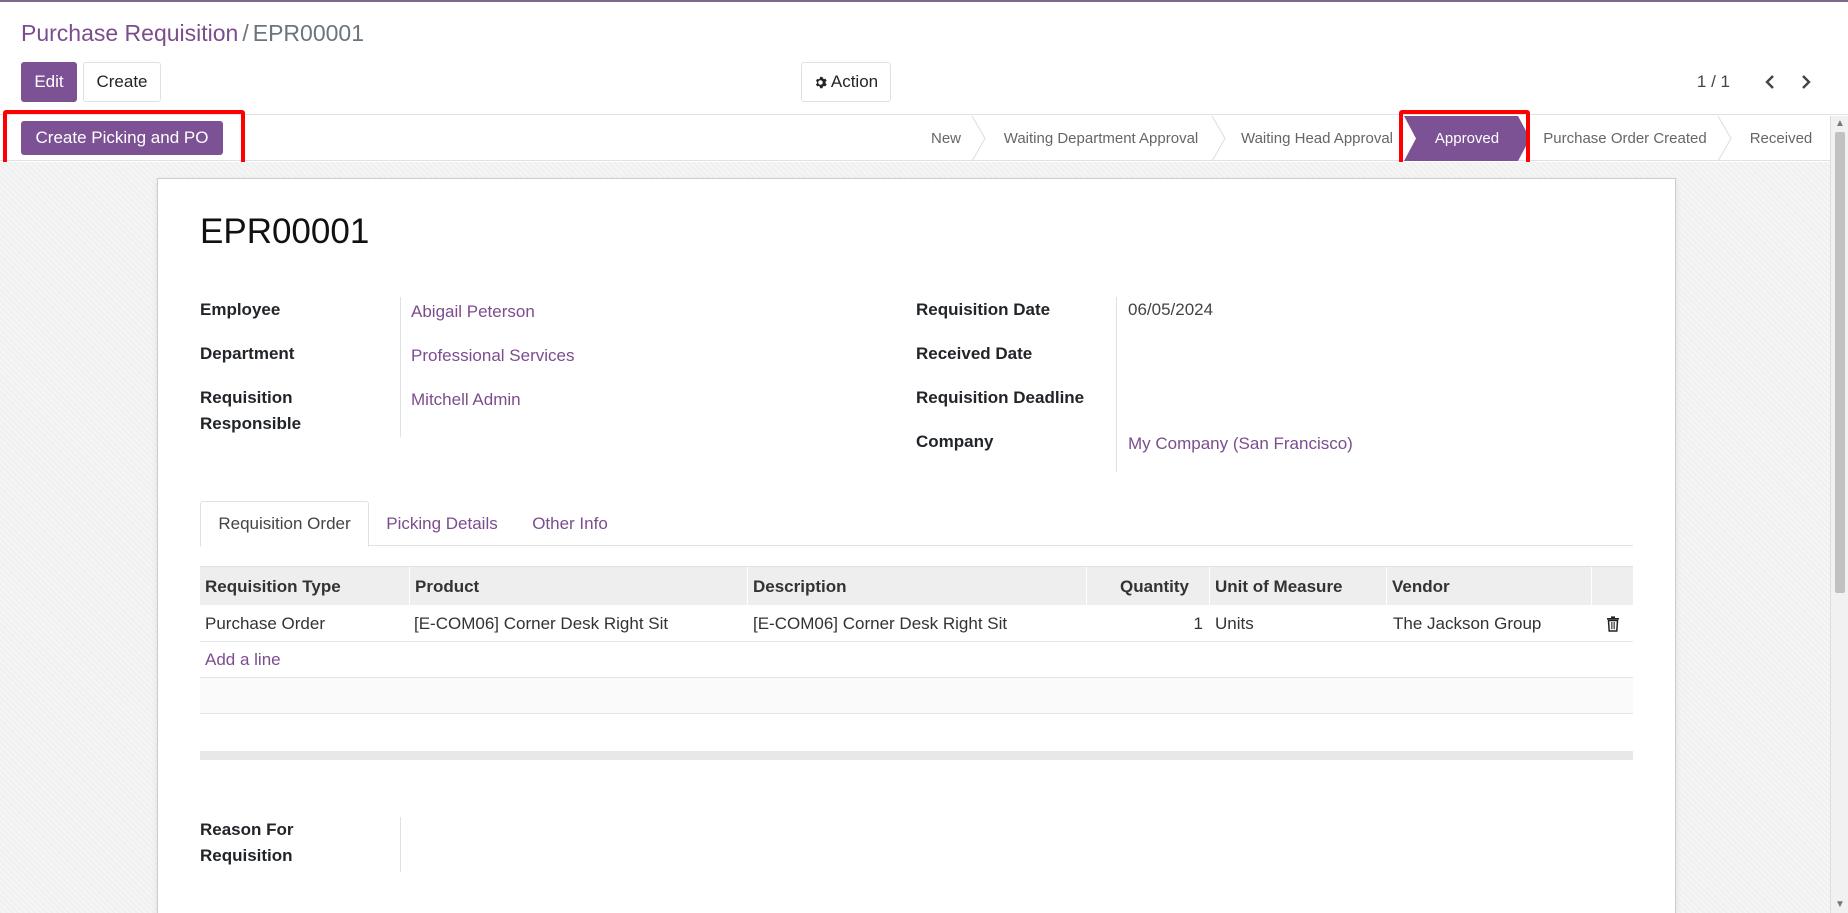  What do you see at coordinates (247, 353) in the screenshot?
I see `department-label: Department` at bounding box center [247, 353].